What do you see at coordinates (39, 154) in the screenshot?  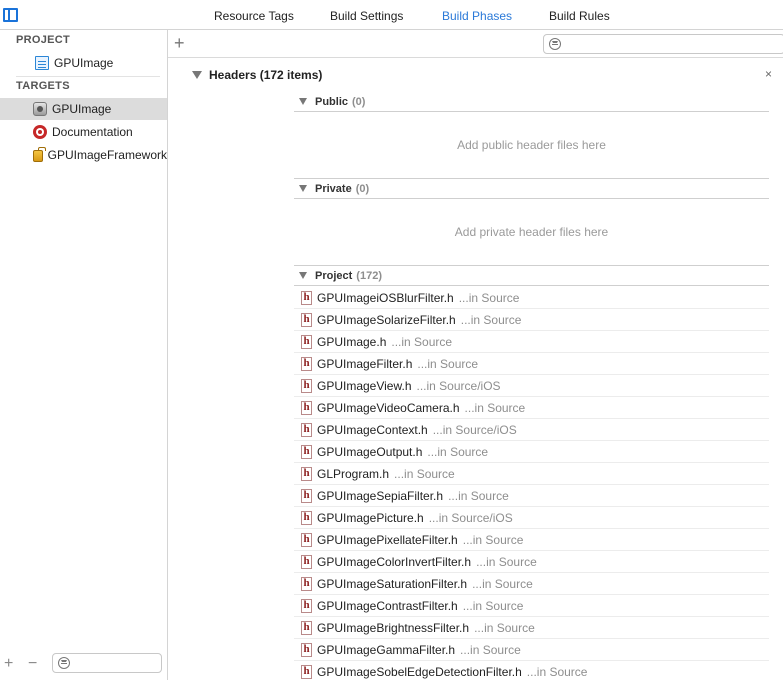 I see `framework-toolbox-icon` at bounding box center [39, 154].